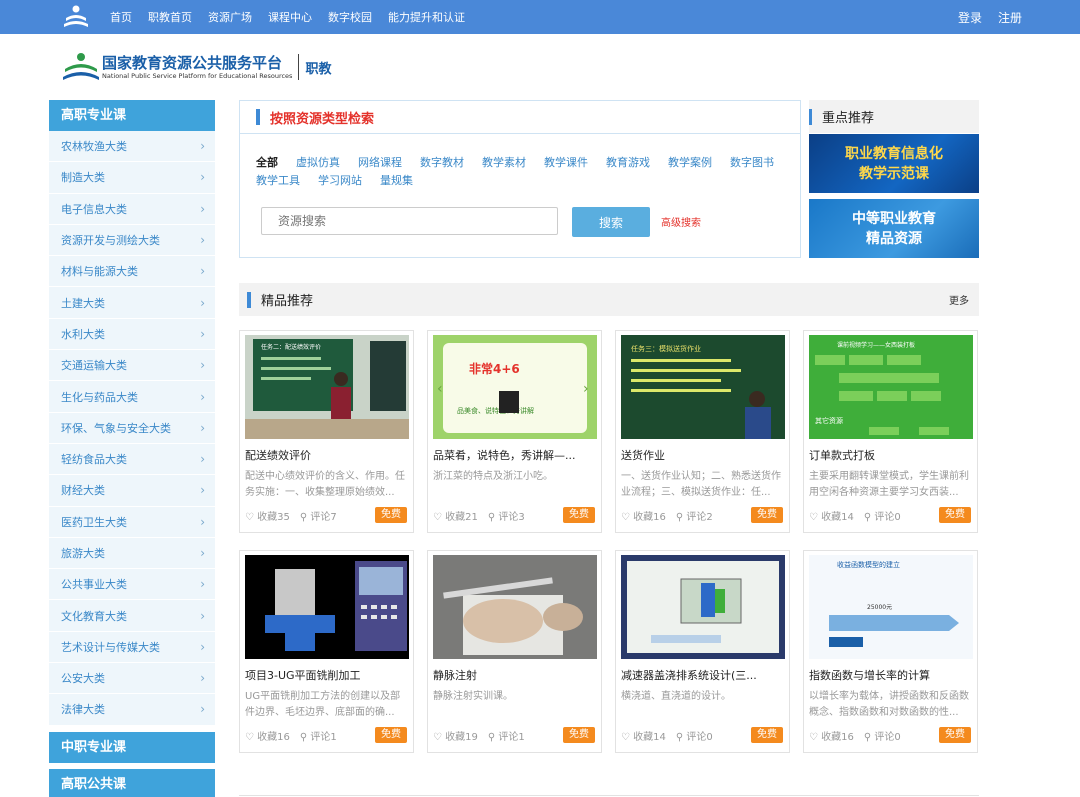 This screenshot has height=797, width=1080. What do you see at coordinates (970, 17) in the screenshot?
I see `login-link: 登录` at bounding box center [970, 17].